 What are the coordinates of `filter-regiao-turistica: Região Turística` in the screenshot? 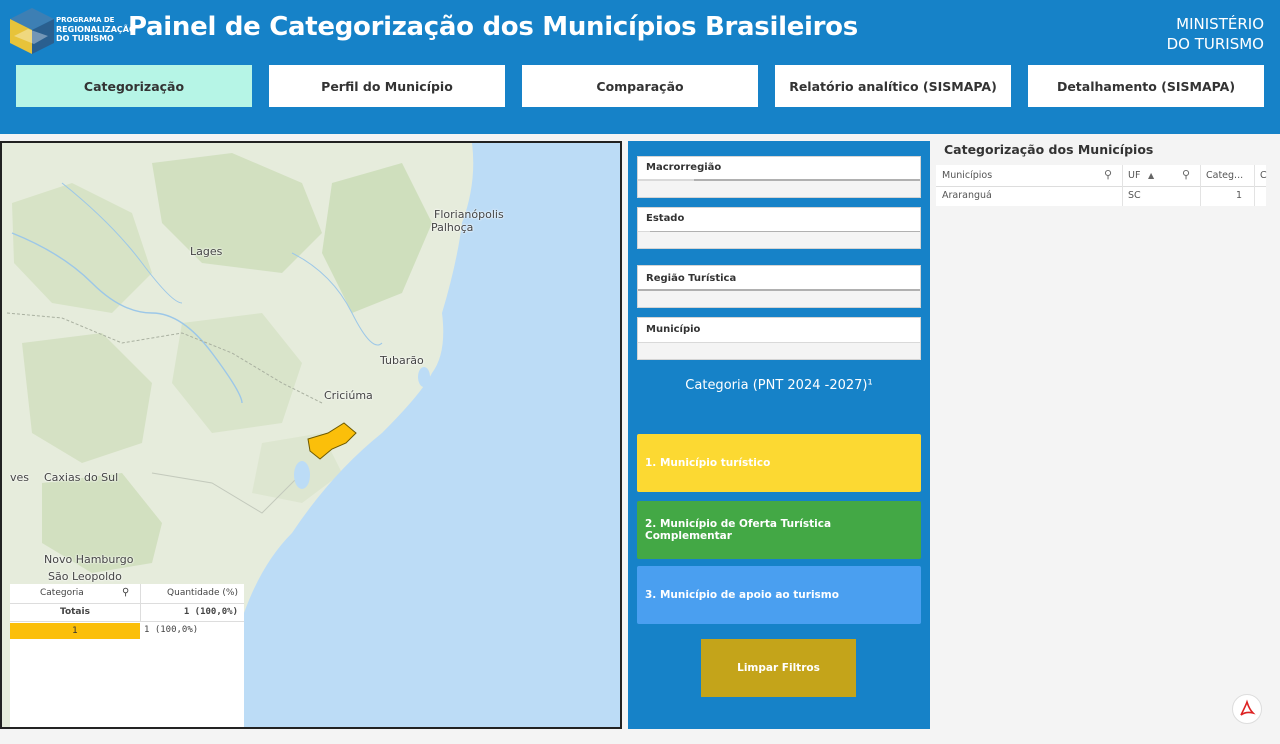 It's located at (779, 286).